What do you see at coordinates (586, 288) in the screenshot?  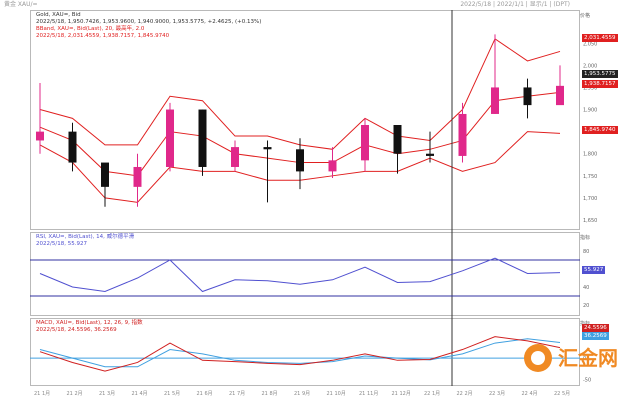 I see `rsi-tick-label: 40` at bounding box center [586, 288].